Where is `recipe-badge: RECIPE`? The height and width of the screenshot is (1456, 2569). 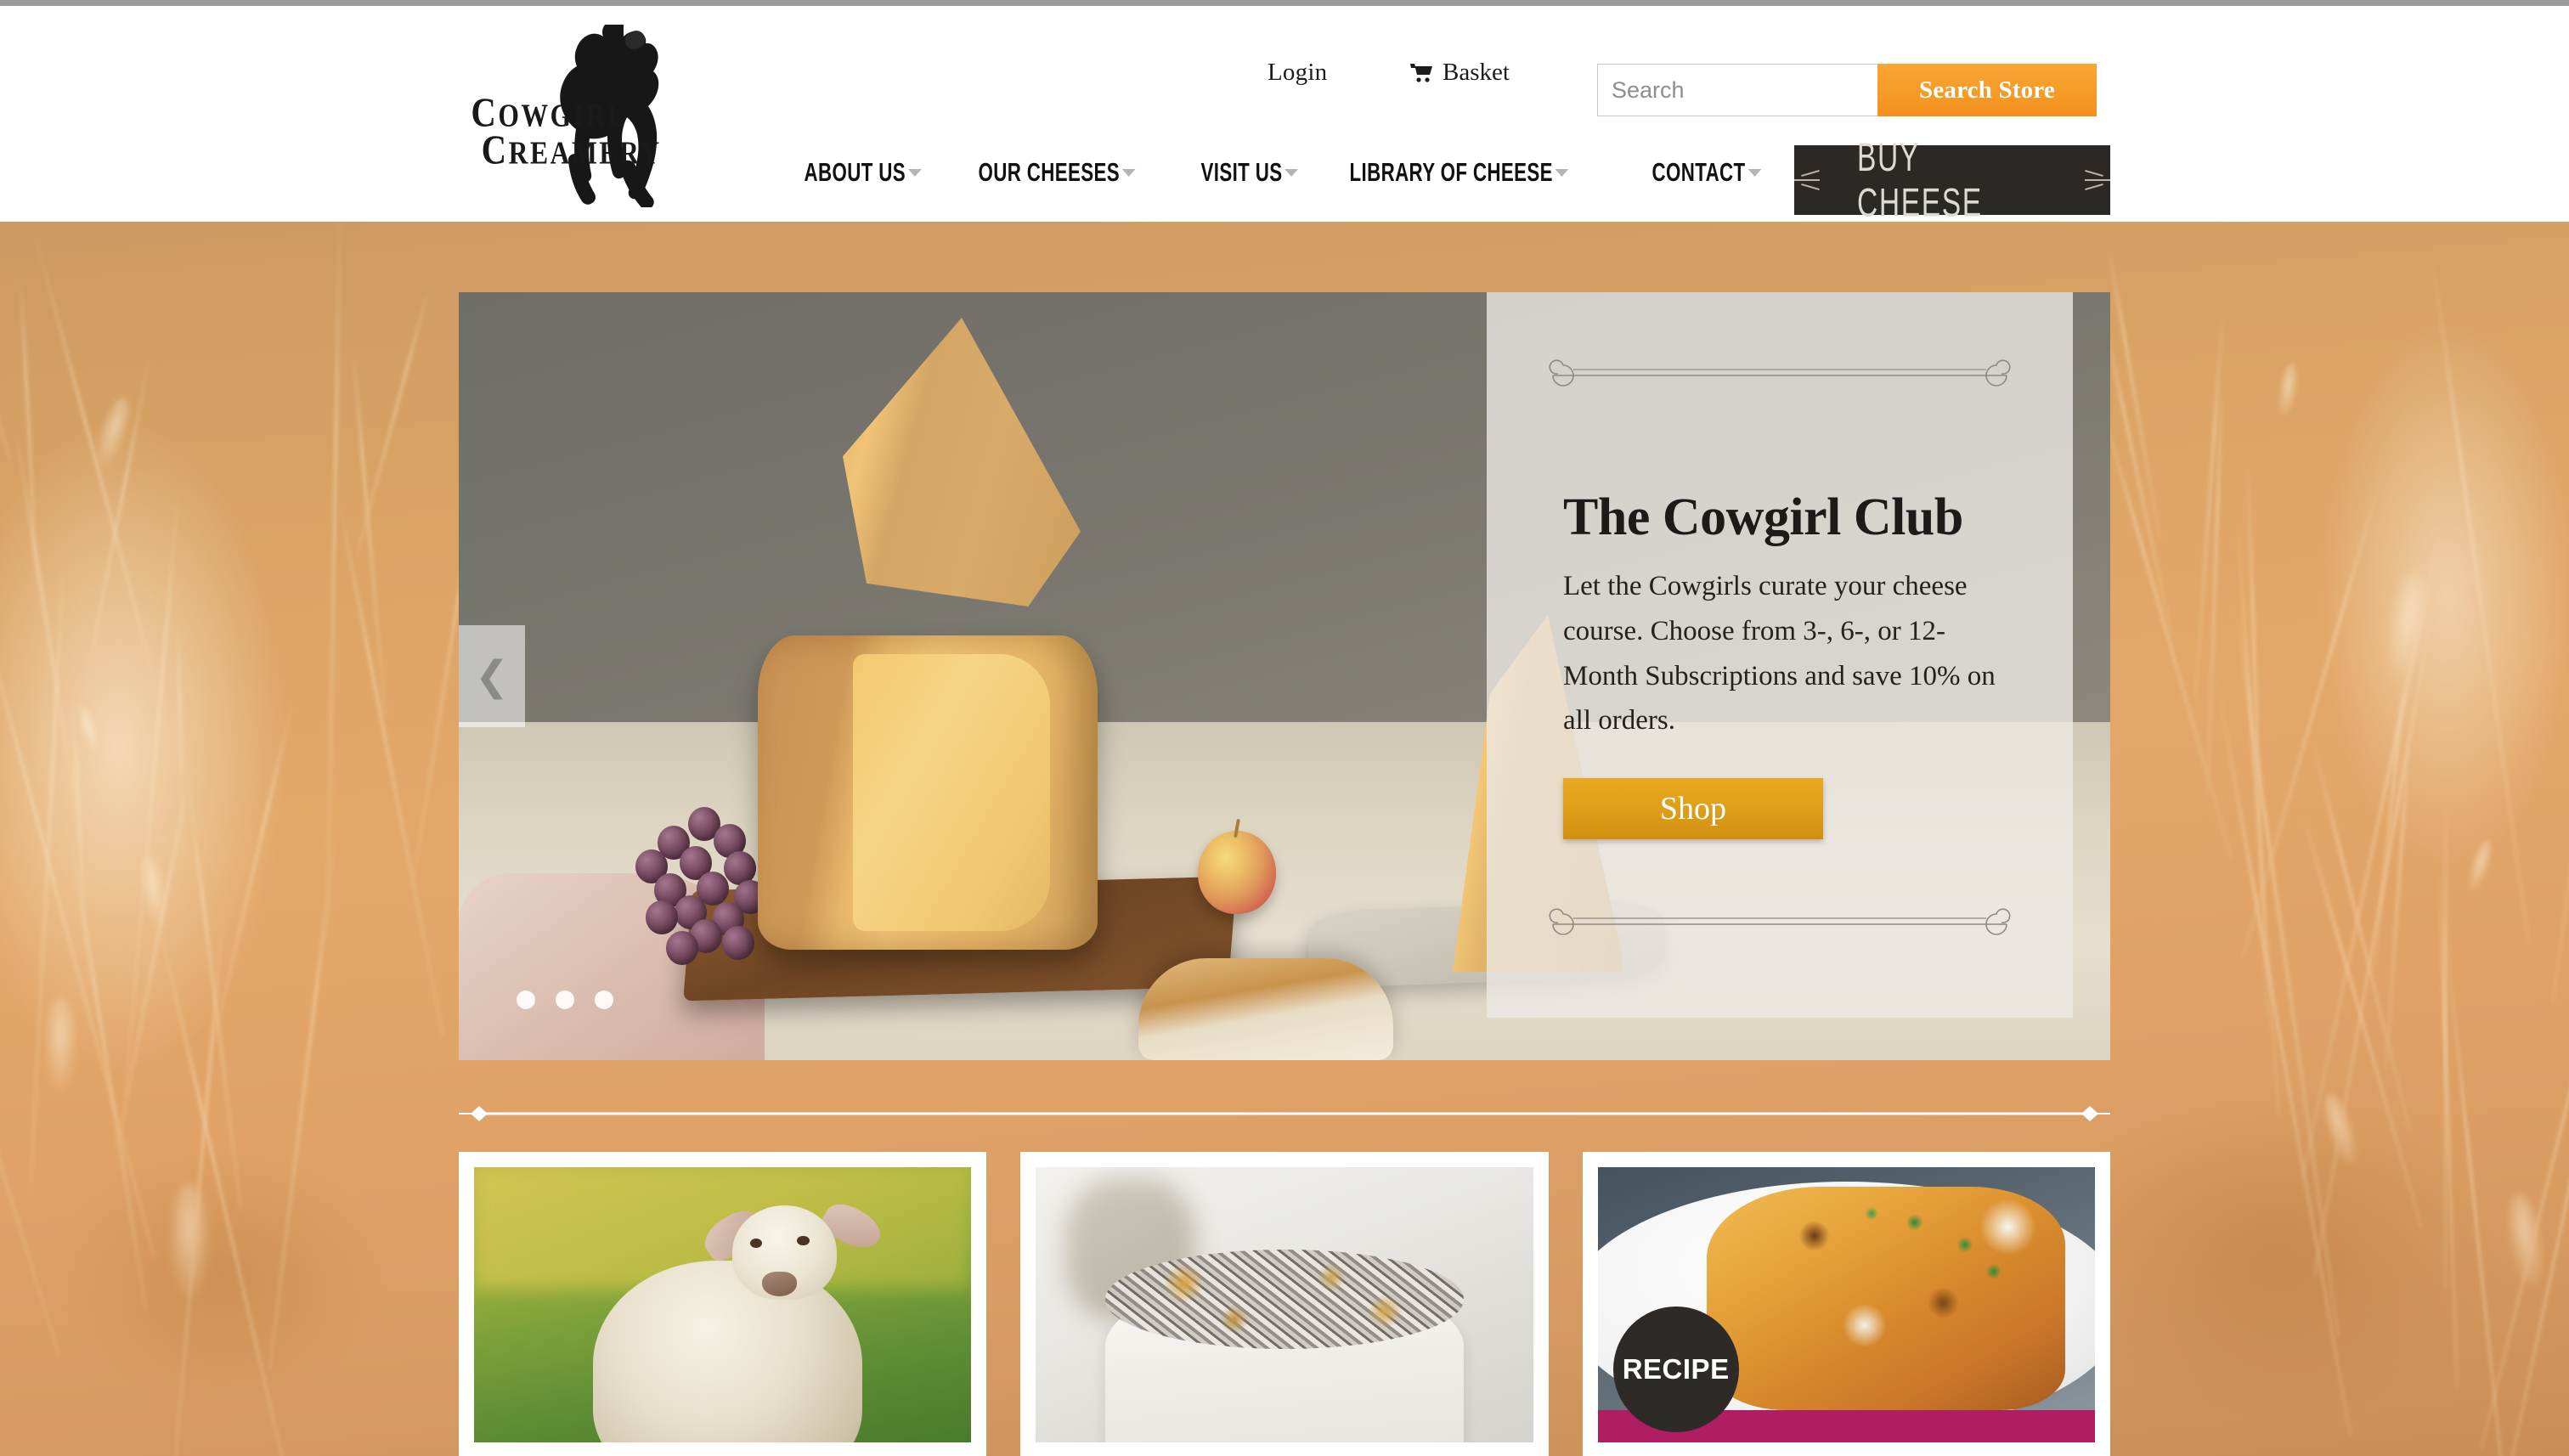 recipe-badge: RECIPE is located at coordinates (1676, 1369).